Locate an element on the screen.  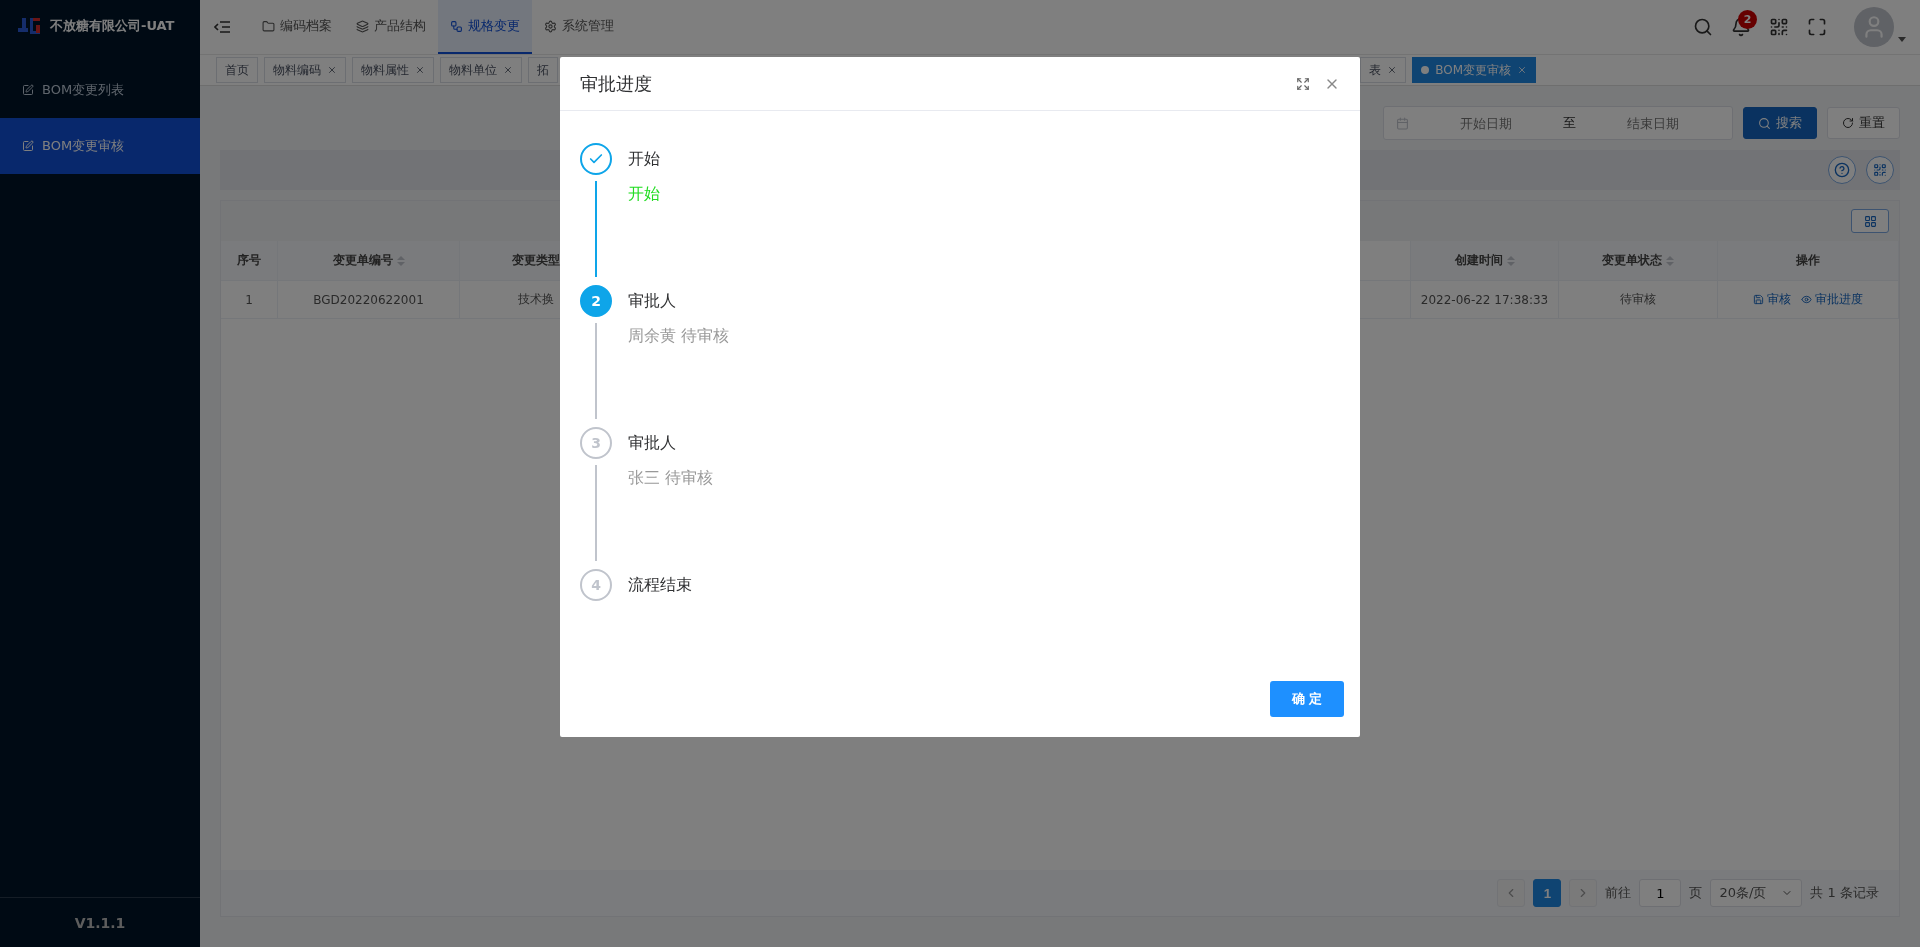
workflow-icon is located at coordinates (456, 26).